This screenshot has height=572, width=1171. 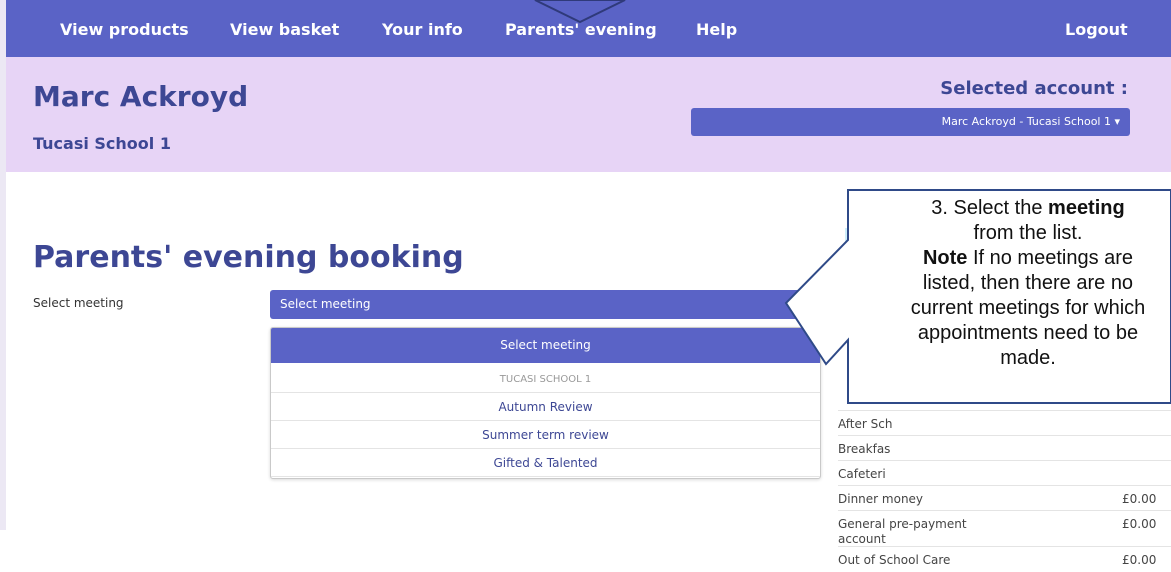 I want to click on meeting-select-value: Select meeting, so click(x=325, y=304).